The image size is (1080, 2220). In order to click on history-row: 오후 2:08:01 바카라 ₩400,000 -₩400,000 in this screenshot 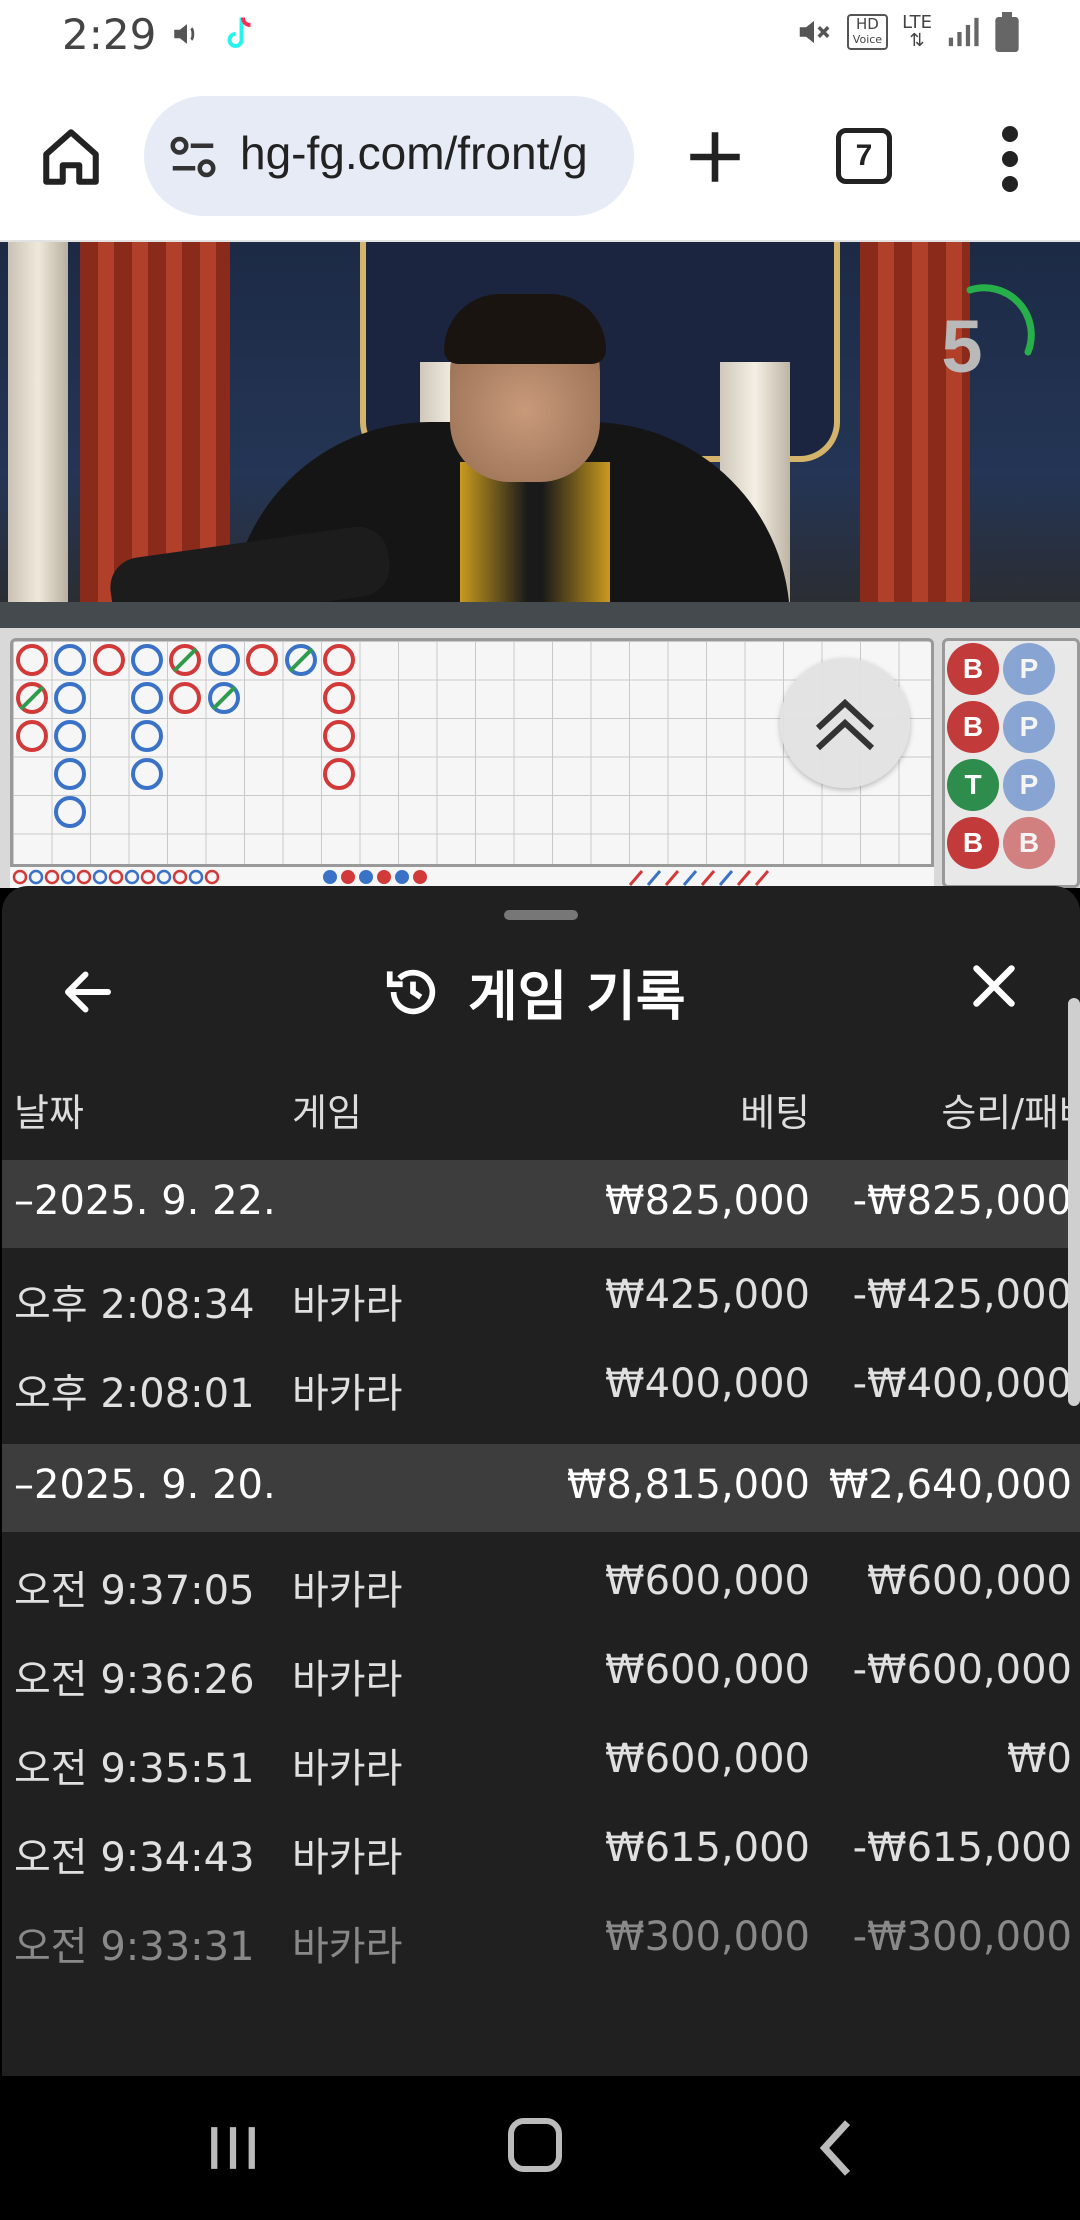, I will do `click(541, 1389)`.